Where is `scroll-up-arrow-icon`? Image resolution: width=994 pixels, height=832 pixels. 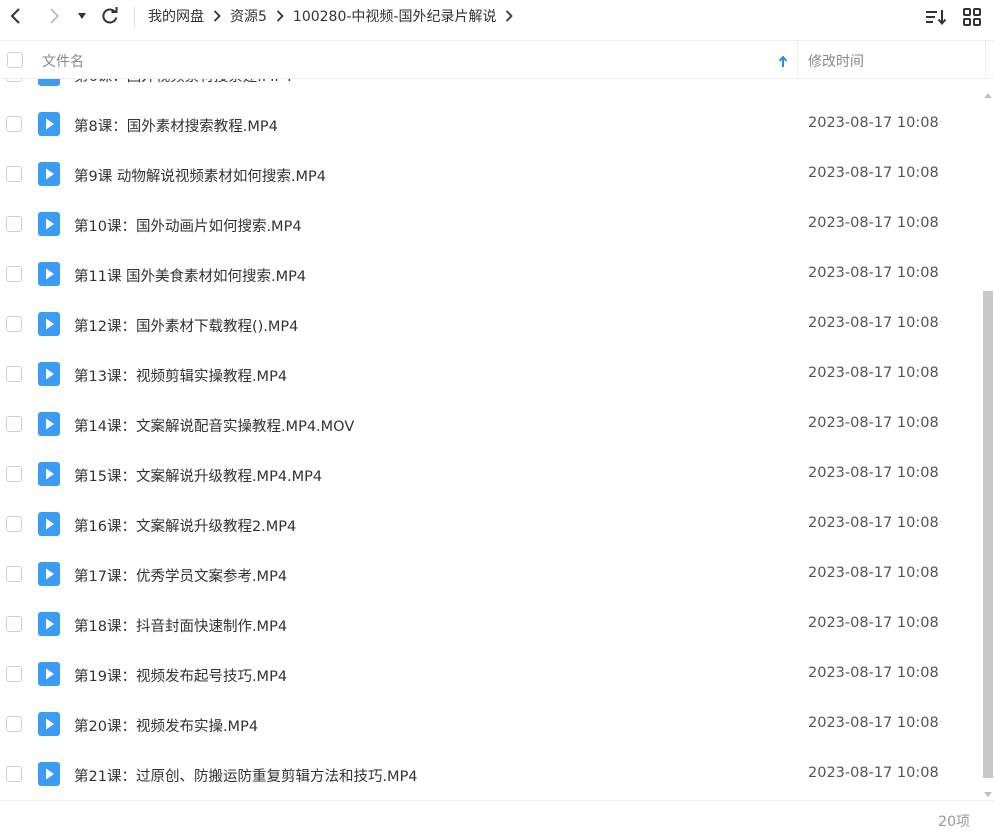 scroll-up-arrow-icon is located at coordinates (988, 93).